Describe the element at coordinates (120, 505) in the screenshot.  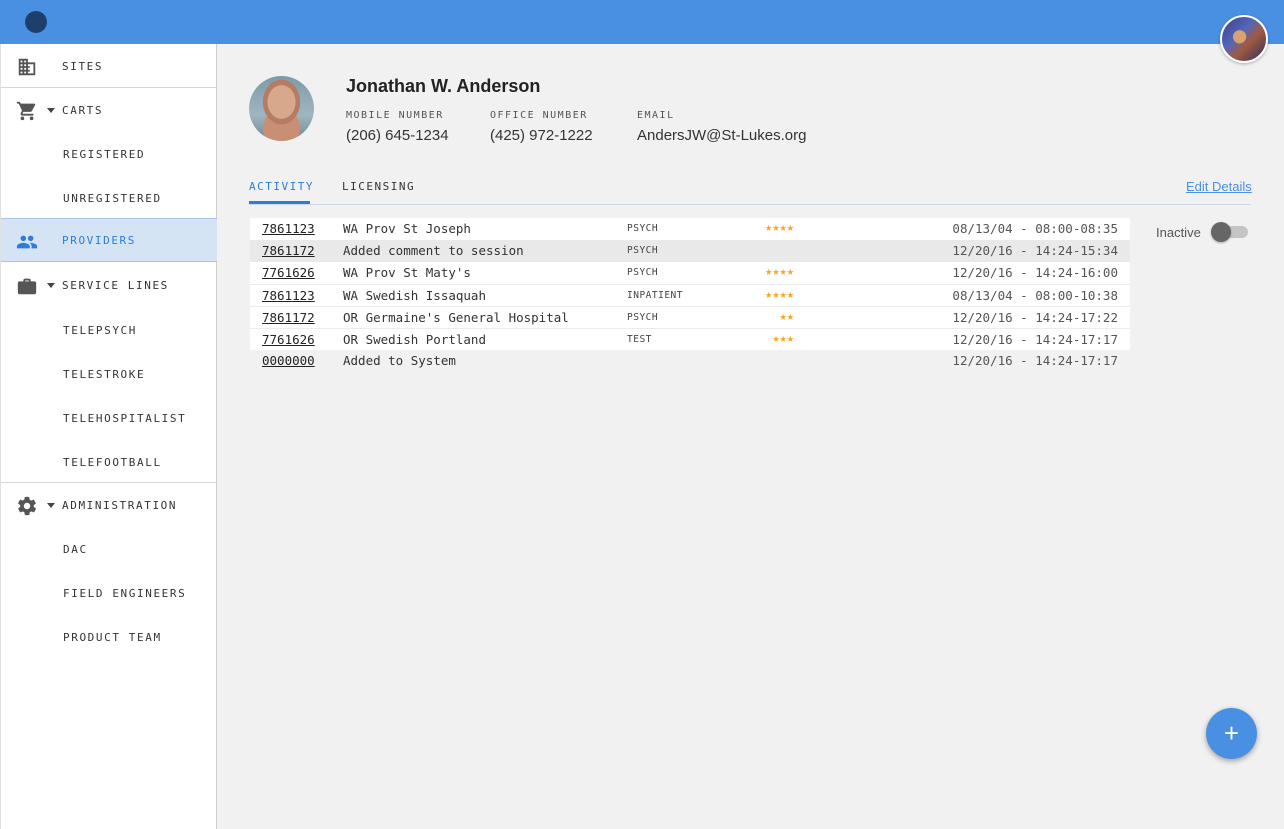
I see `sidebar-item-label: ADMINISTRATION` at that location.